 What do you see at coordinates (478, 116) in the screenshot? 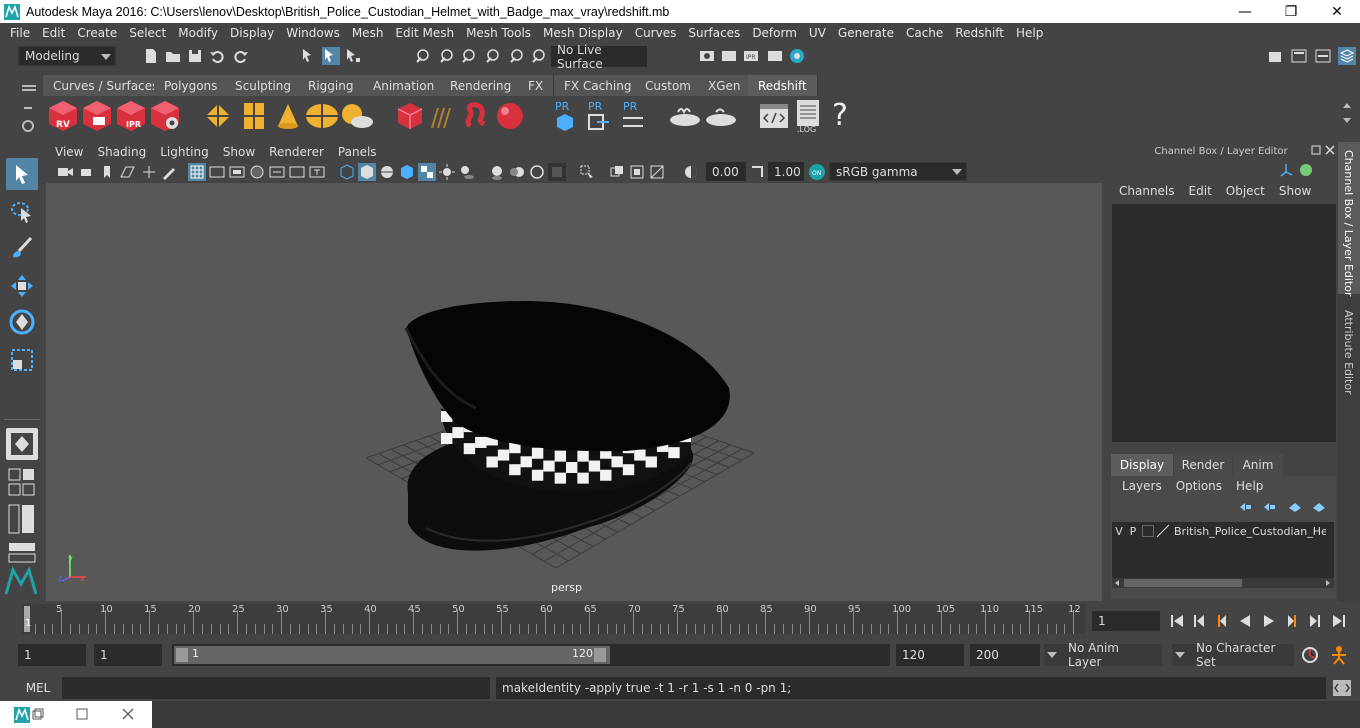
I see `redshift-volume-icon` at bounding box center [478, 116].